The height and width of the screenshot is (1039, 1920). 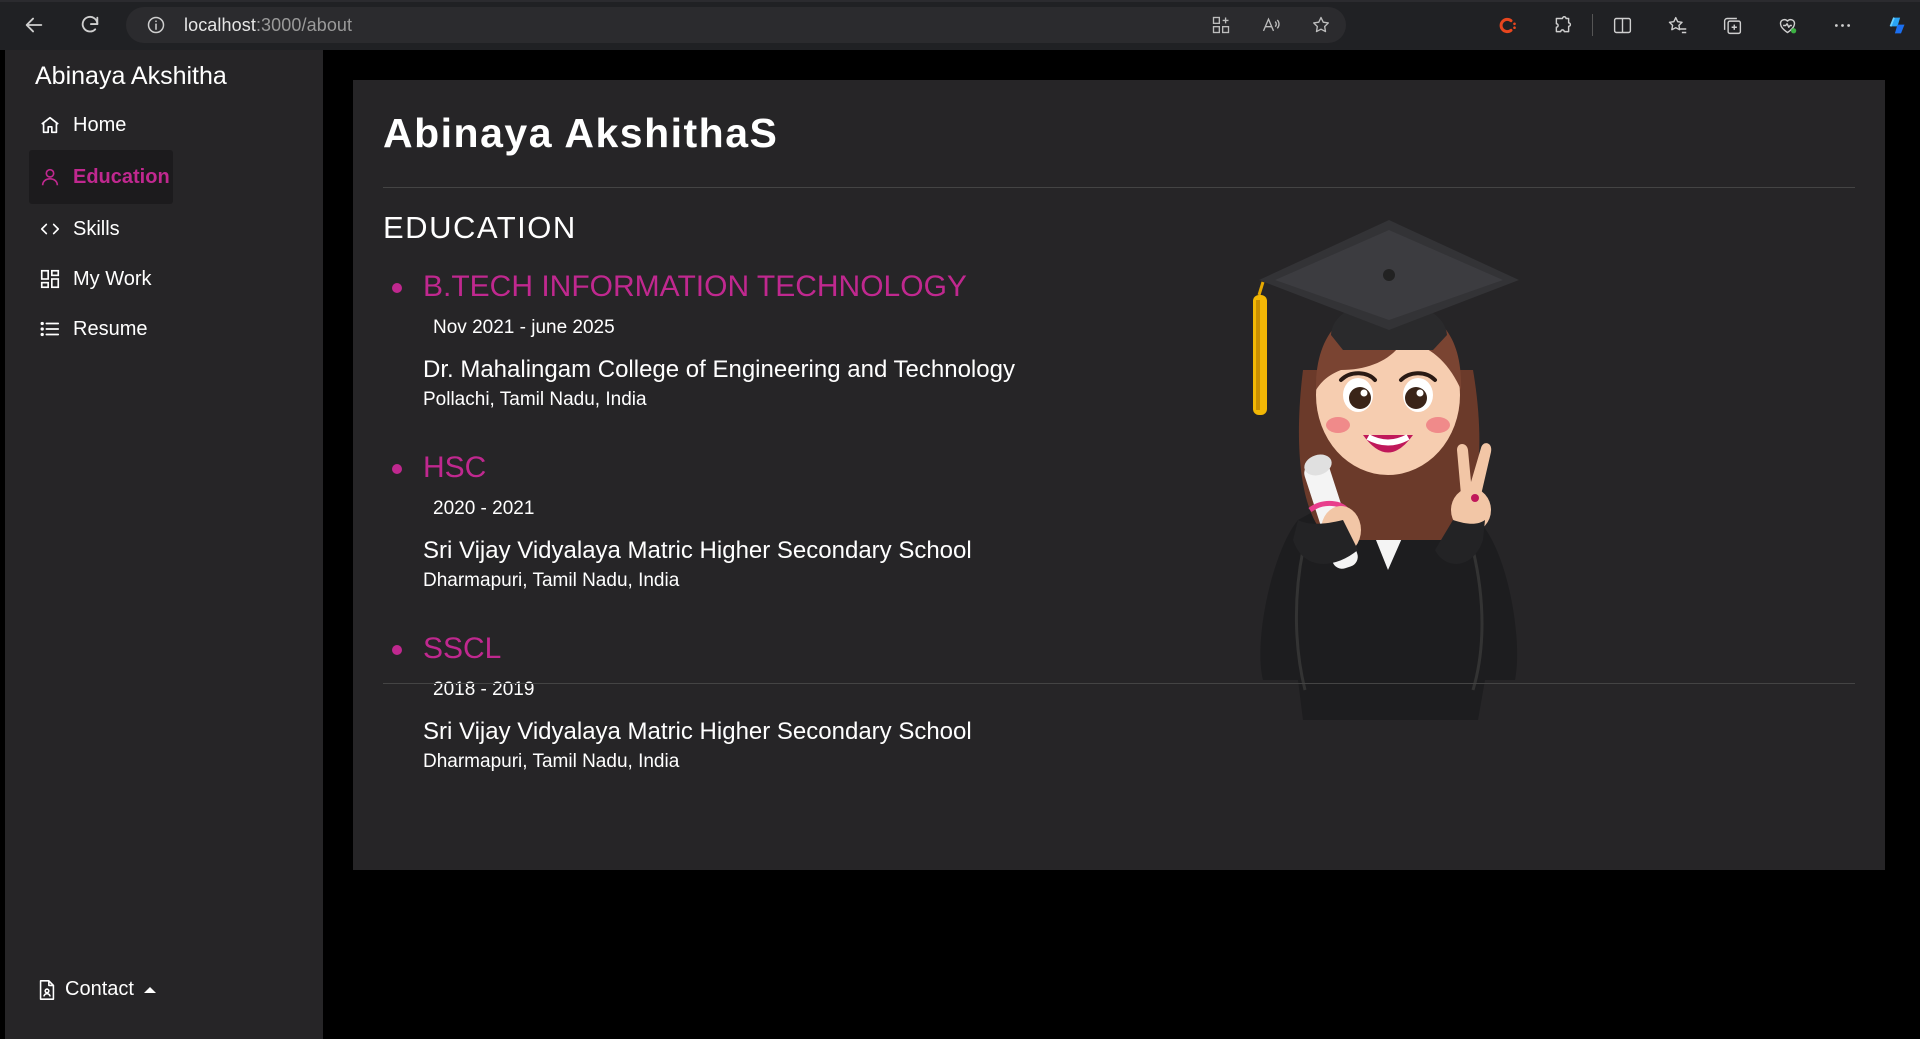 What do you see at coordinates (220, 24) in the screenshot?
I see `url-host: localhost` at bounding box center [220, 24].